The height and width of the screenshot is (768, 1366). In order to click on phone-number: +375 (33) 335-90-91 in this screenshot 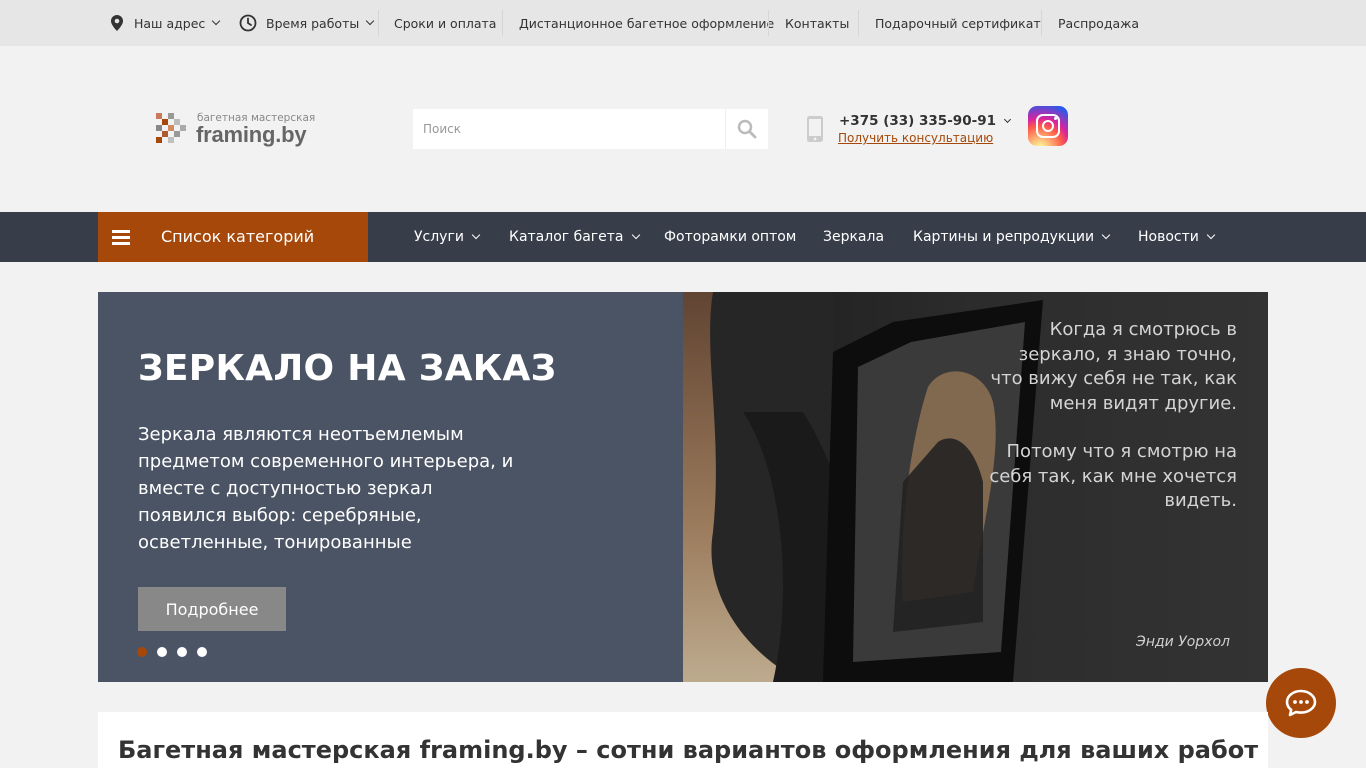, I will do `click(917, 121)`.